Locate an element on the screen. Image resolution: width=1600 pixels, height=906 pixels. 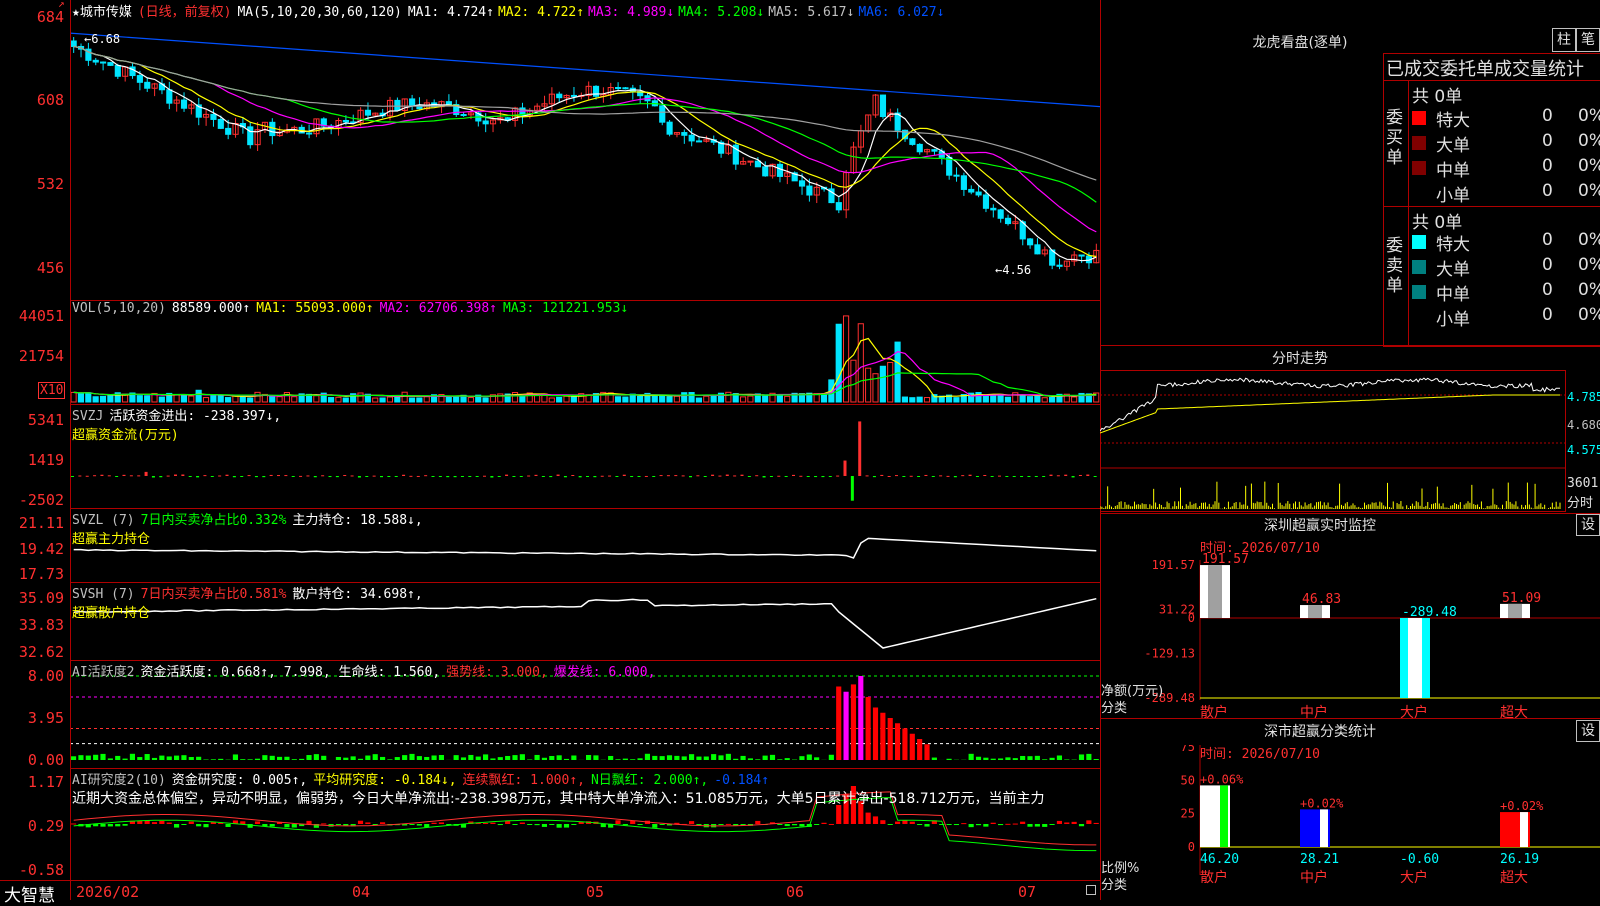
svzj-title-text: SVZJ is located at coordinates (87, 416).